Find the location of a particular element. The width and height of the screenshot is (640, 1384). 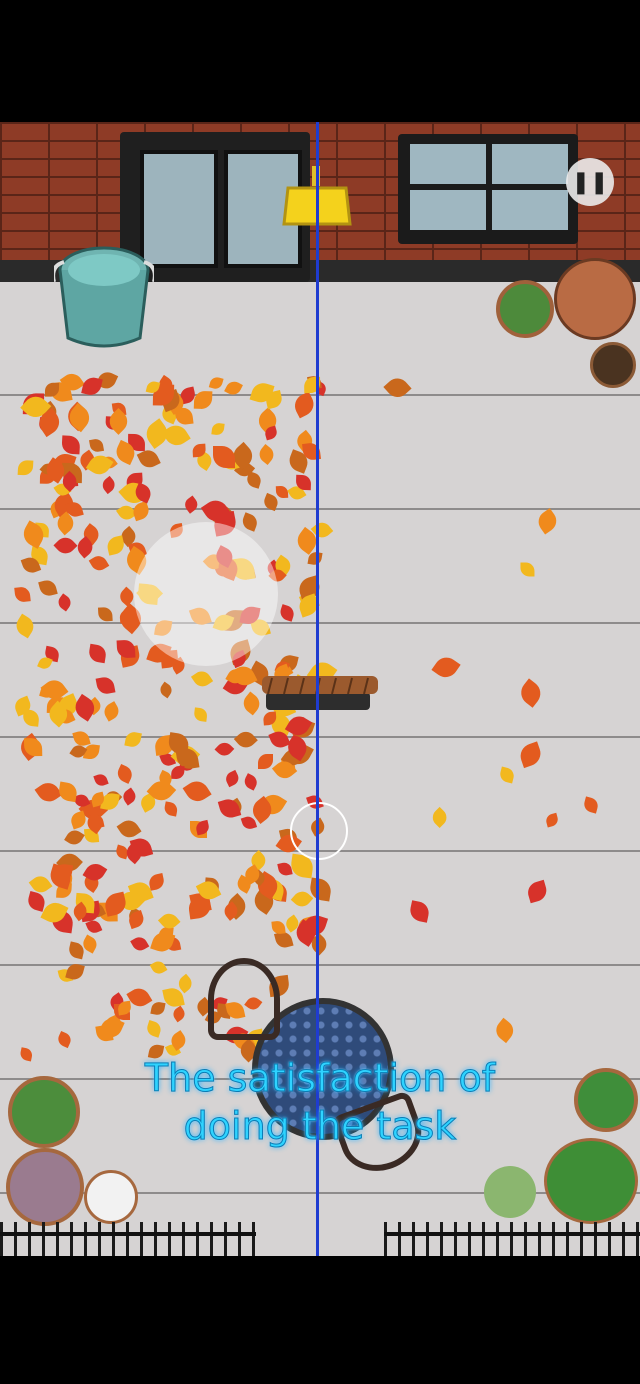

succulent-pot is located at coordinates (595, 299).